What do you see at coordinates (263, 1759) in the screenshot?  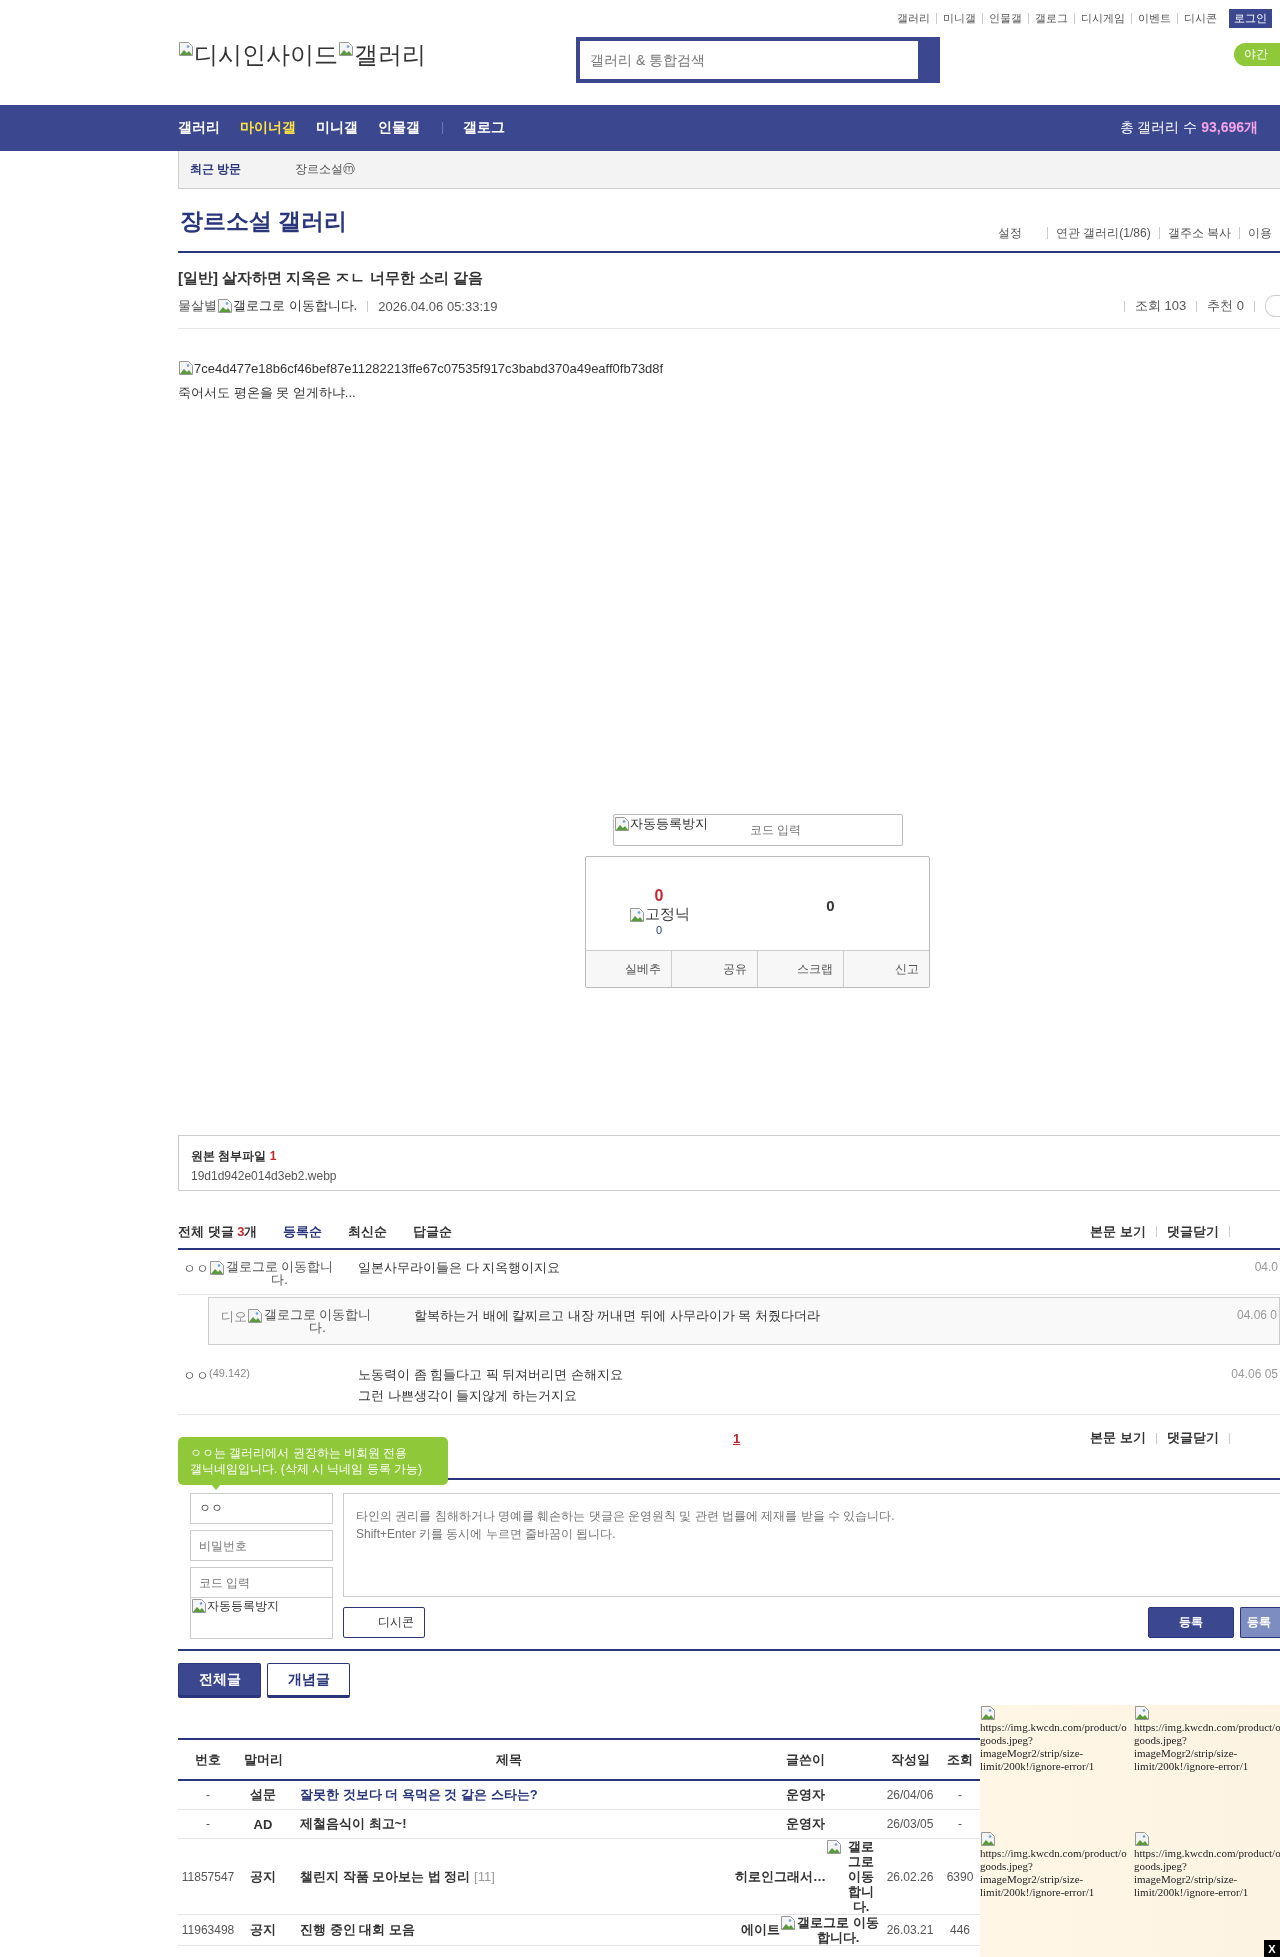 I see `column-header: 말머리` at bounding box center [263, 1759].